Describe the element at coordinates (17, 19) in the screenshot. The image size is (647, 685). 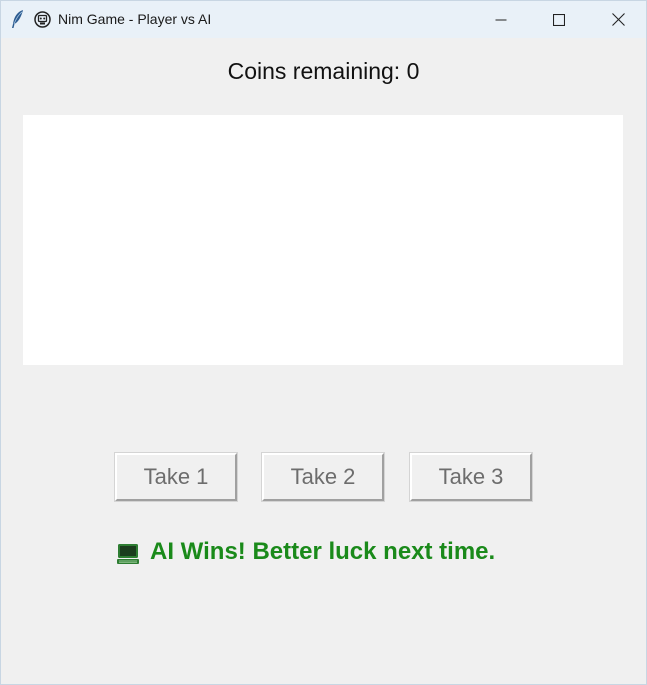
I see `feather-icon` at that location.